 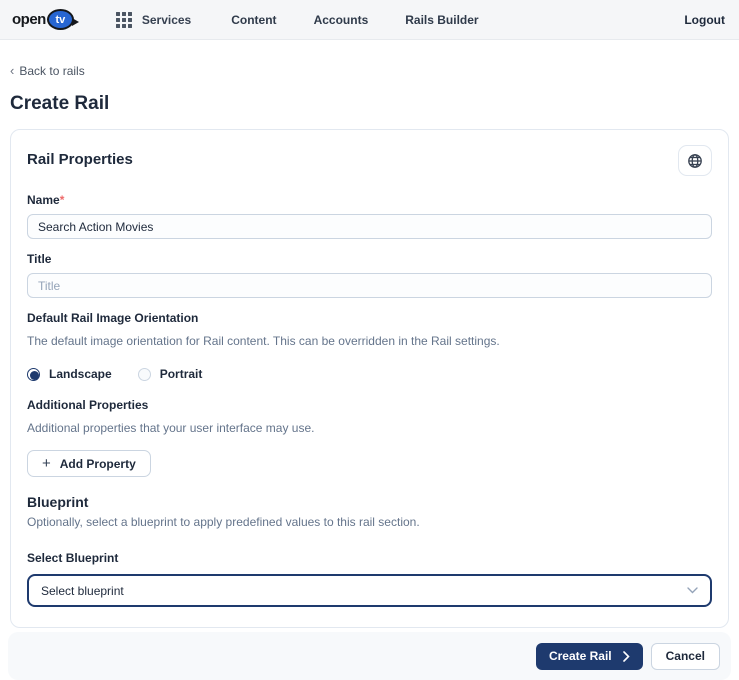 I want to click on create-rail-label: Create Rail, so click(x=580, y=656).